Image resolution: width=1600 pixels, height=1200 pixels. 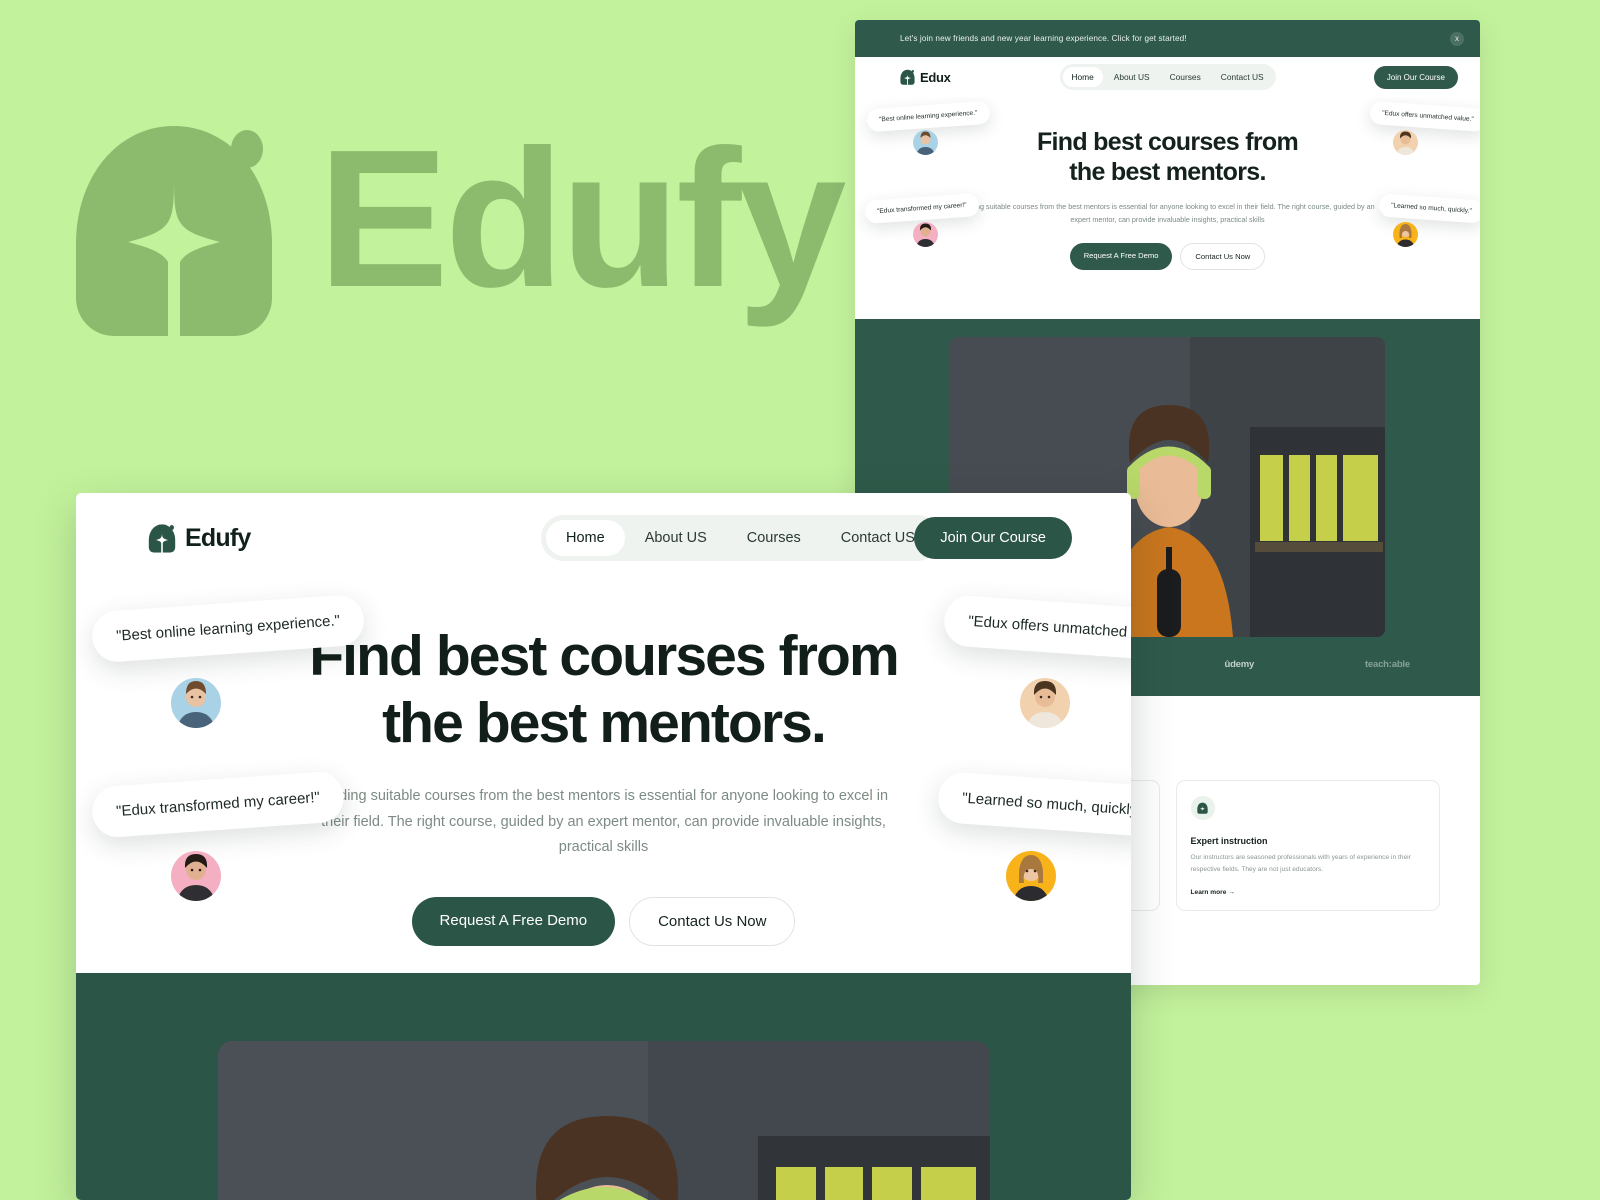 I want to click on sm-nav-item-contact: Contact US, so click(x=1242, y=77).